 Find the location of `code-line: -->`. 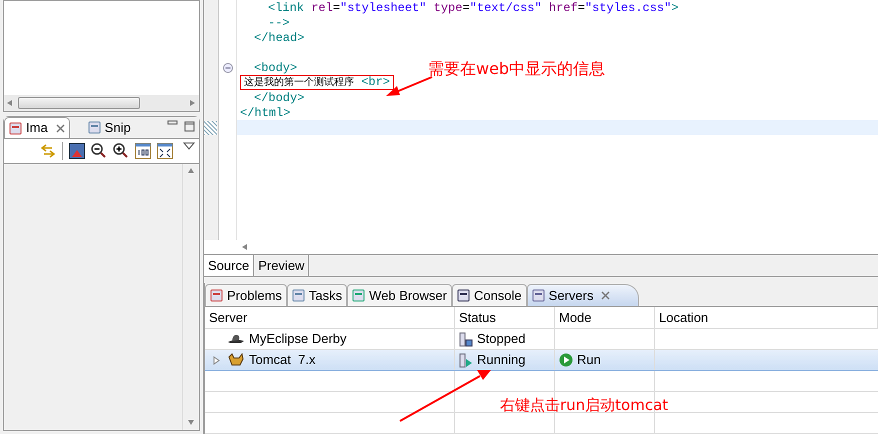

code-line: --> is located at coordinates (279, 23).